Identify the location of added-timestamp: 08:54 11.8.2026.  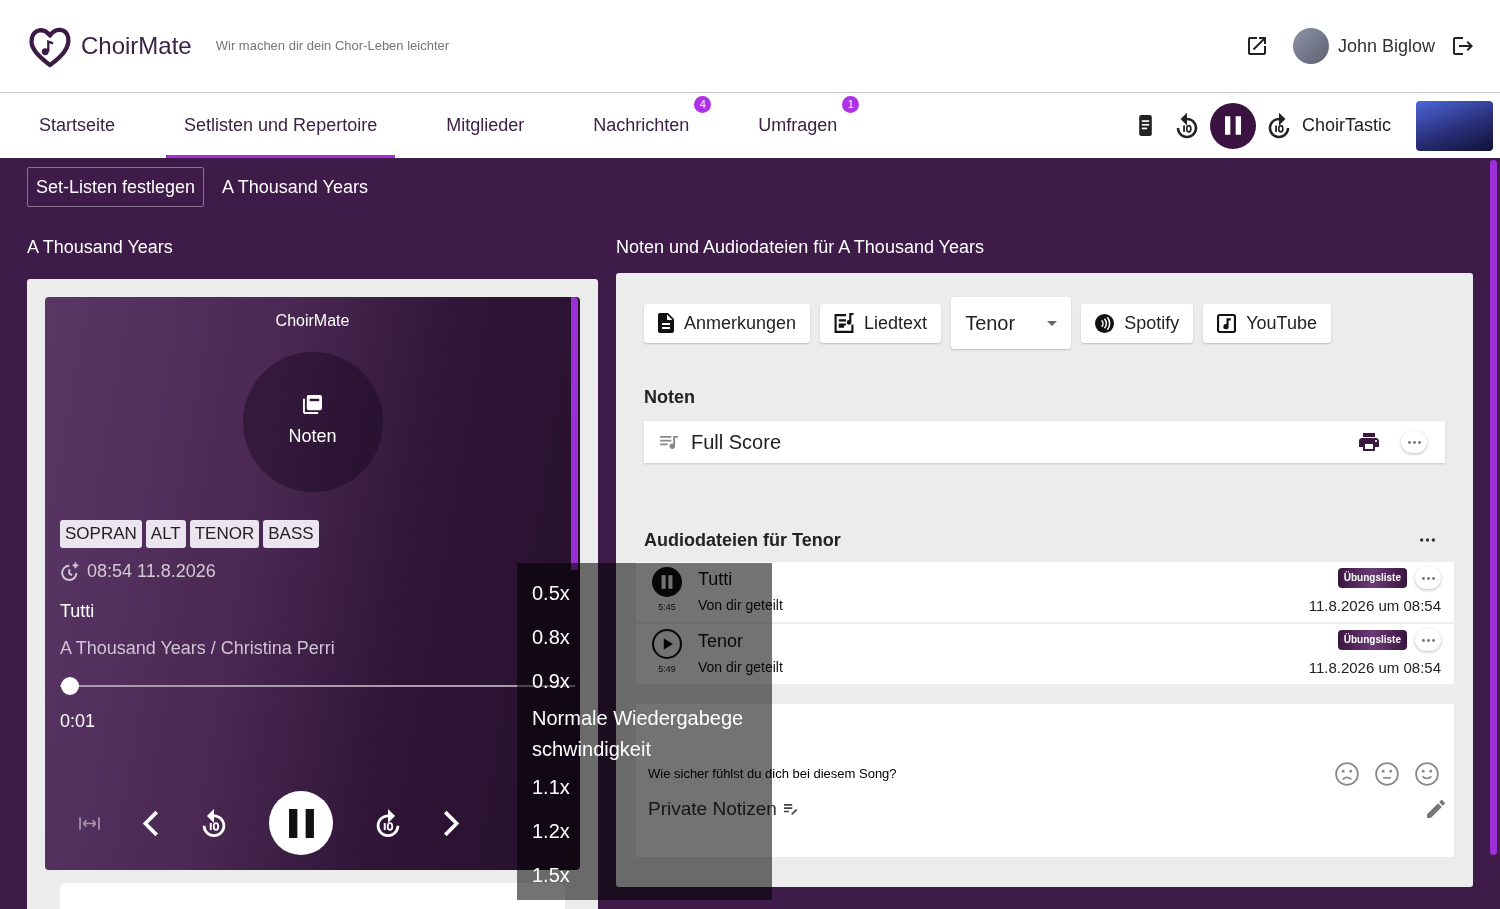
(151, 571).